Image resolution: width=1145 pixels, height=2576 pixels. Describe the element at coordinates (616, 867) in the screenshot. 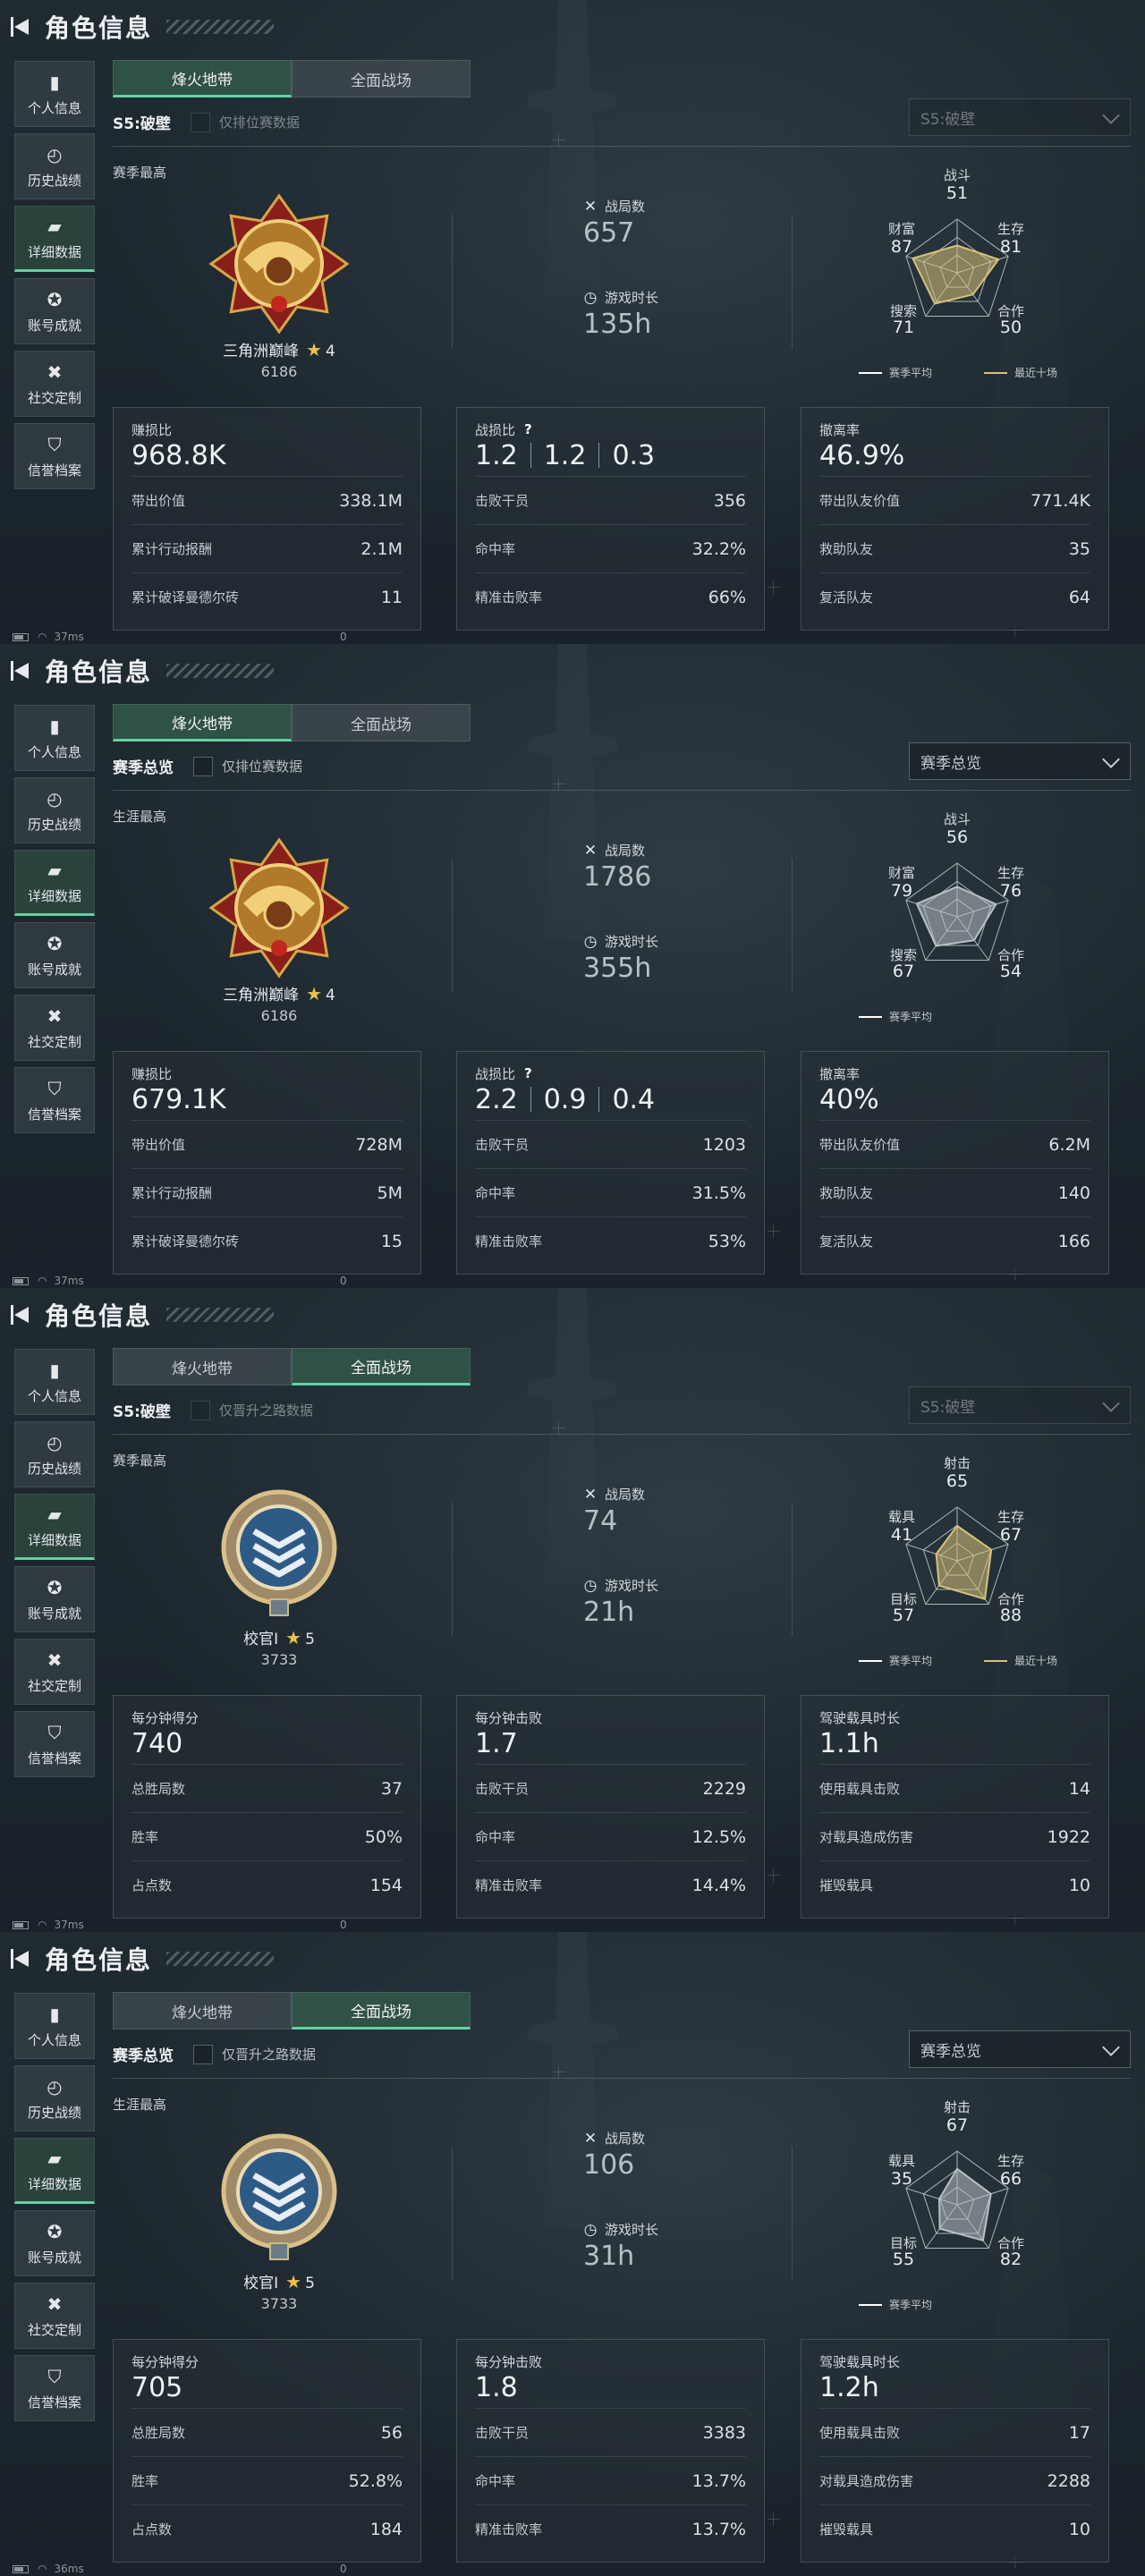

I see `matches-stat: ✕ 战局数 1786` at that location.